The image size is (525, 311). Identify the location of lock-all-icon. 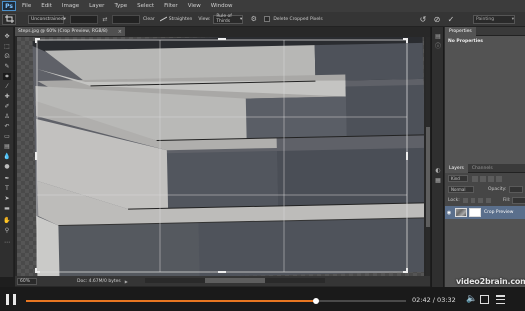
(488, 200).